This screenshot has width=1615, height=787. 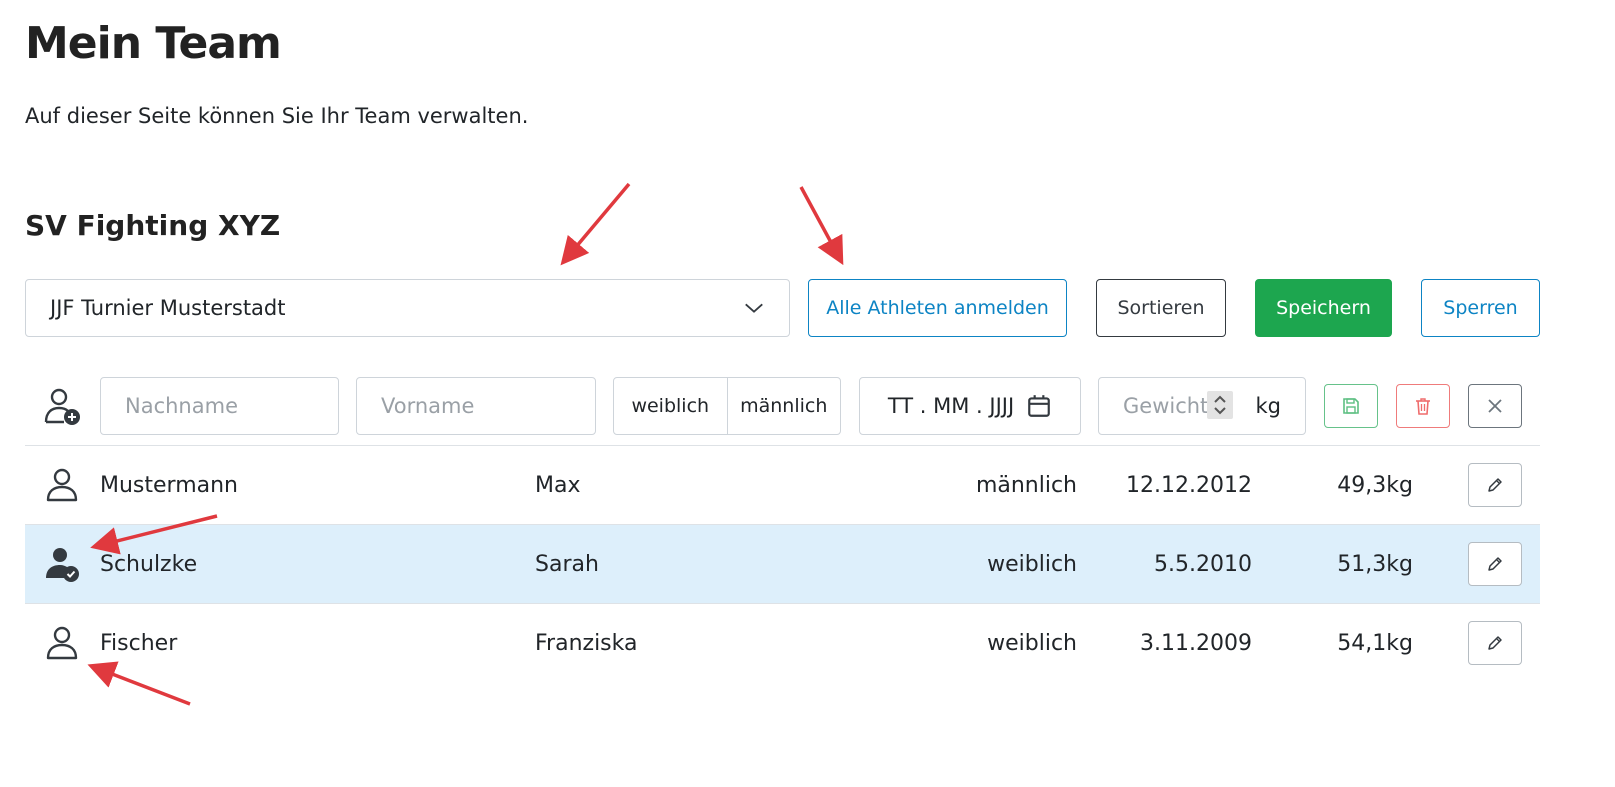 I want to click on table-row: Schulzke Sarah weiblich 5.5.2010 51,3kg, so click(x=782, y=564).